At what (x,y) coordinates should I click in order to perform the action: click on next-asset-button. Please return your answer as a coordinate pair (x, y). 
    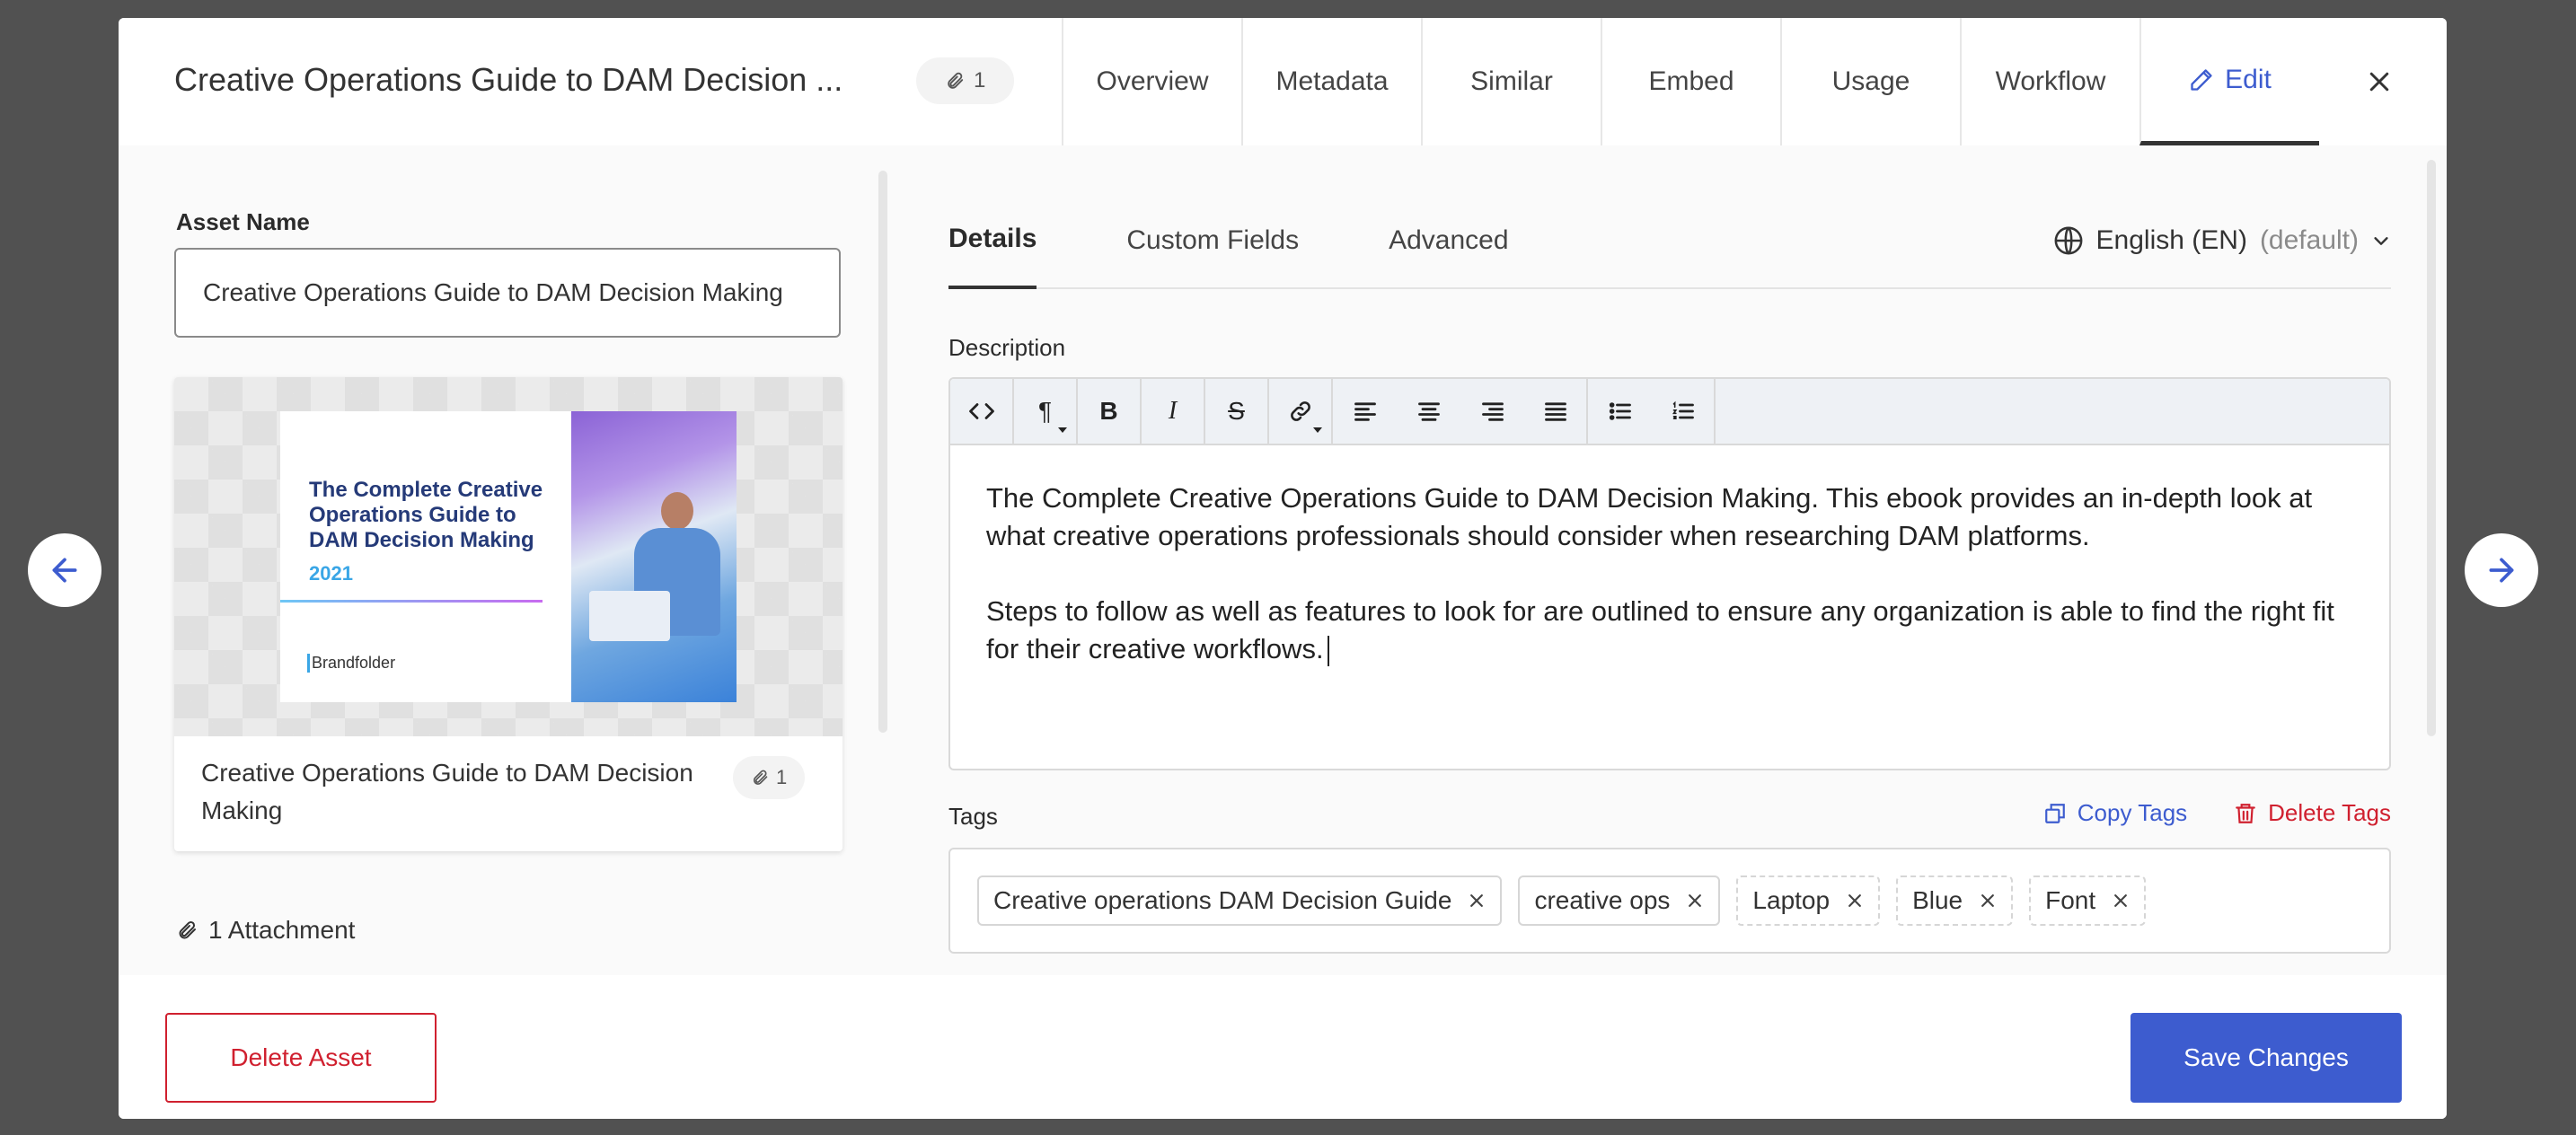
    Looking at the image, I should click on (2501, 570).